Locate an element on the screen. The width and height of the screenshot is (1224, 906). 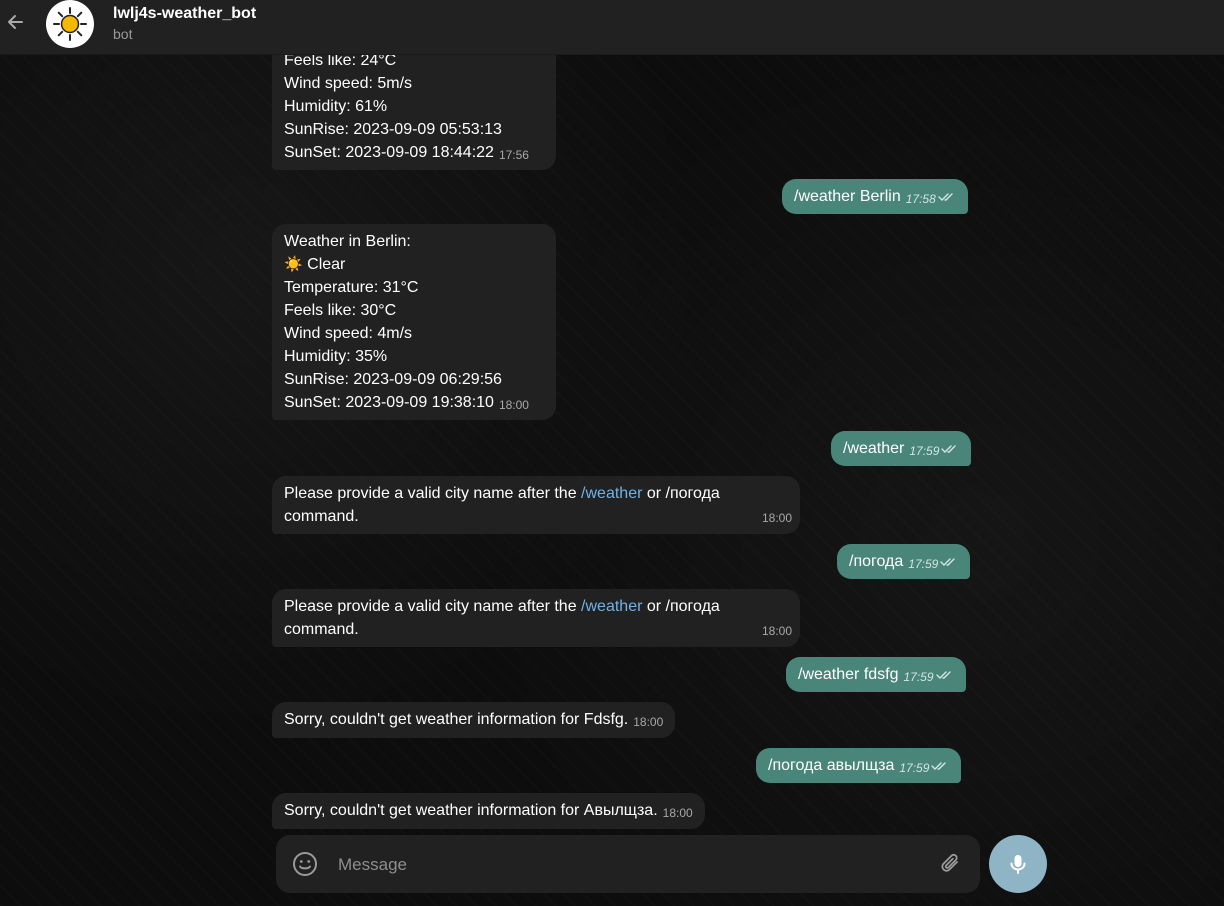
message-outgoing: /weather Berlin 17:58 is located at coordinates (875, 196).